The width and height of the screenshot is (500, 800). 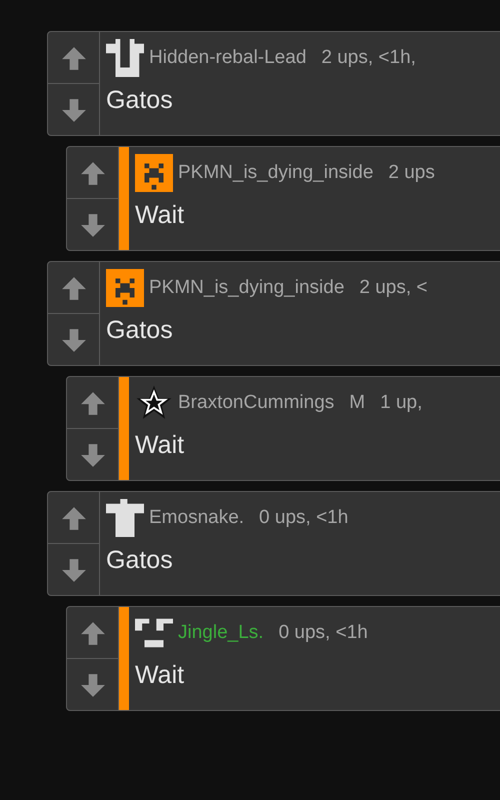 What do you see at coordinates (393, 288) in the screenshot?
I see `comment-meta: 2 ups, <` at bounding box center [393, 288].